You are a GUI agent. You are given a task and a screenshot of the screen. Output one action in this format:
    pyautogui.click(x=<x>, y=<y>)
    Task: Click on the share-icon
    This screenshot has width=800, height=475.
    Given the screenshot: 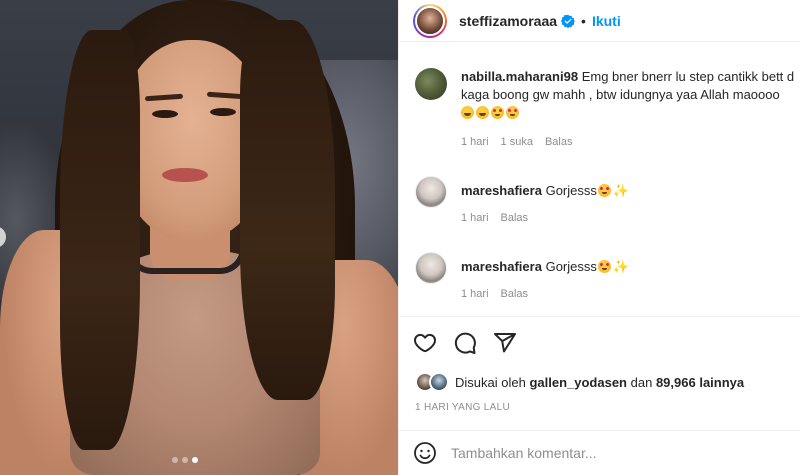 What is the action you would take?
    pyautogui.click(x=505, y=343)
    